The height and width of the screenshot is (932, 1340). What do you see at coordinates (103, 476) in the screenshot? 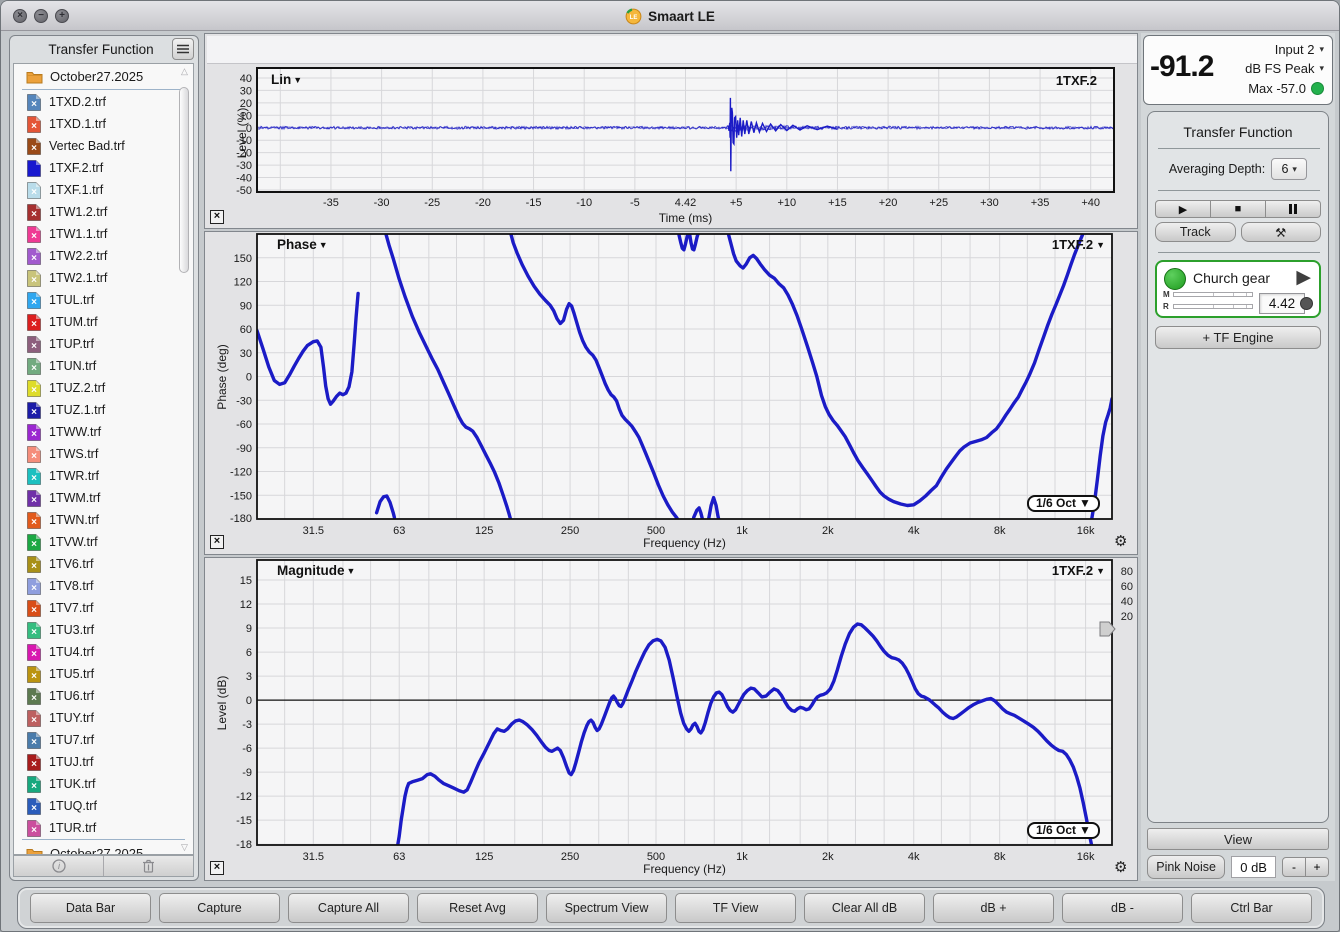
I see `file-row: × 1TWR.trf` at bounding box center [103, 476].